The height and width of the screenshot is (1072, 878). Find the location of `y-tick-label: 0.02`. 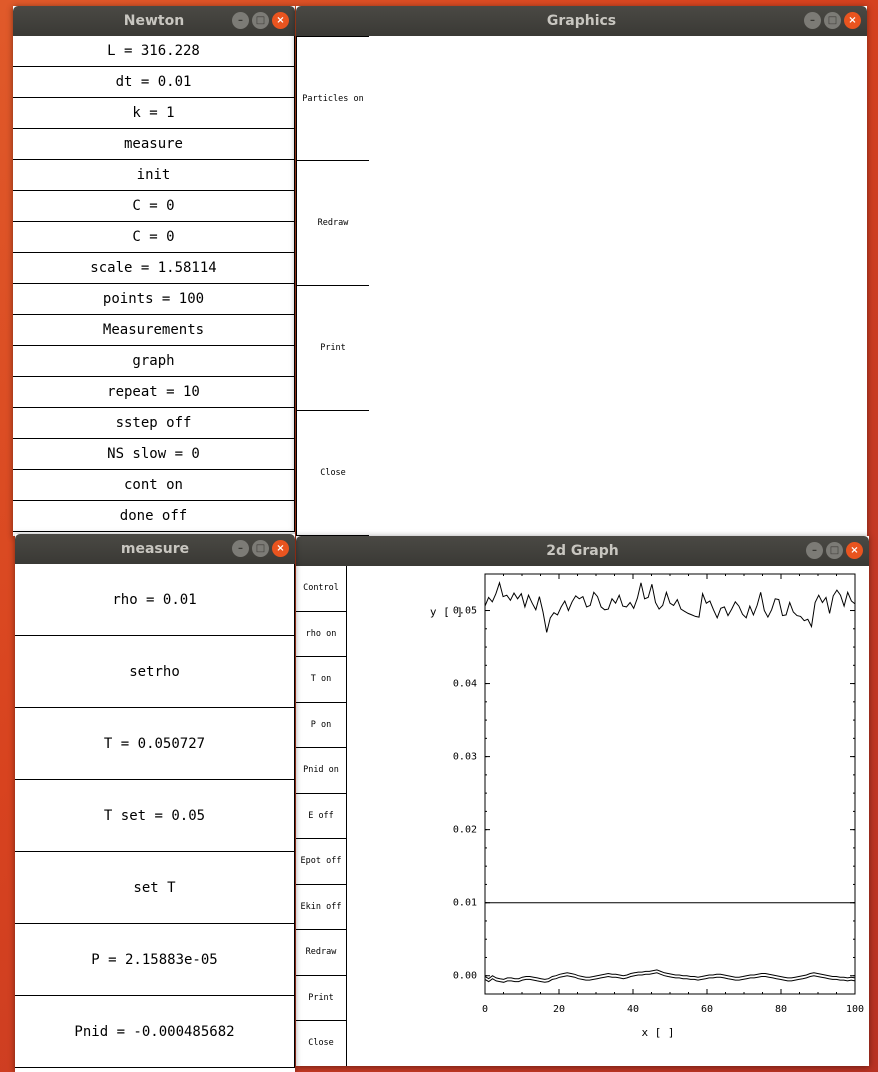

y-tick-label: 0.02 is located at coordinates (465, 830).